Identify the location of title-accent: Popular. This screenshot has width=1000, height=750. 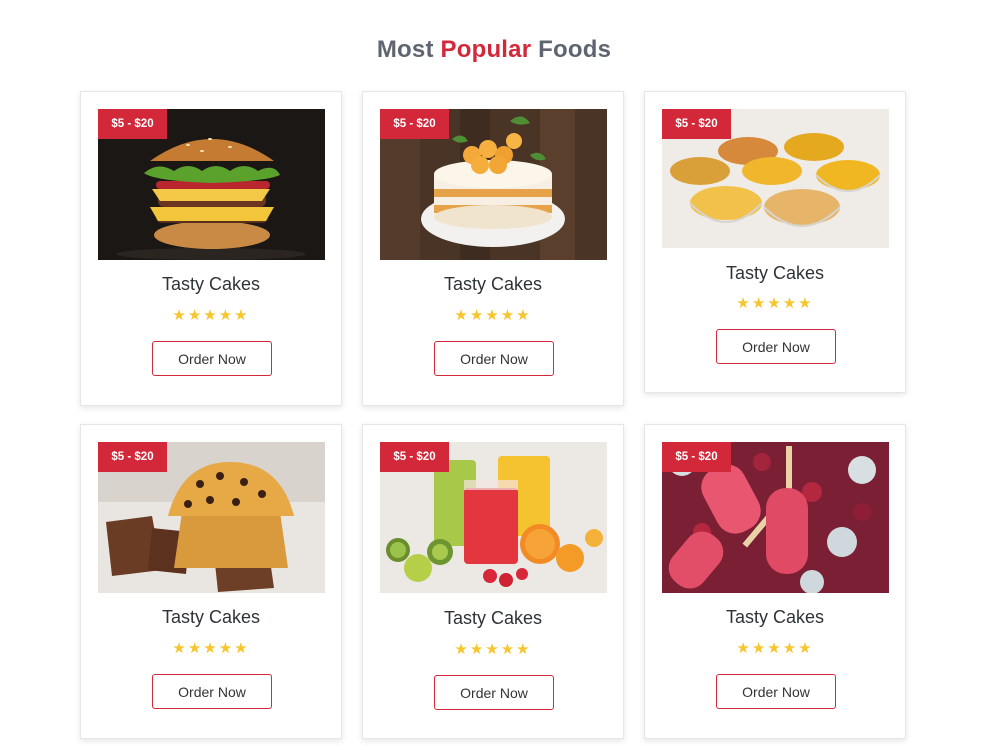
(486, 49).